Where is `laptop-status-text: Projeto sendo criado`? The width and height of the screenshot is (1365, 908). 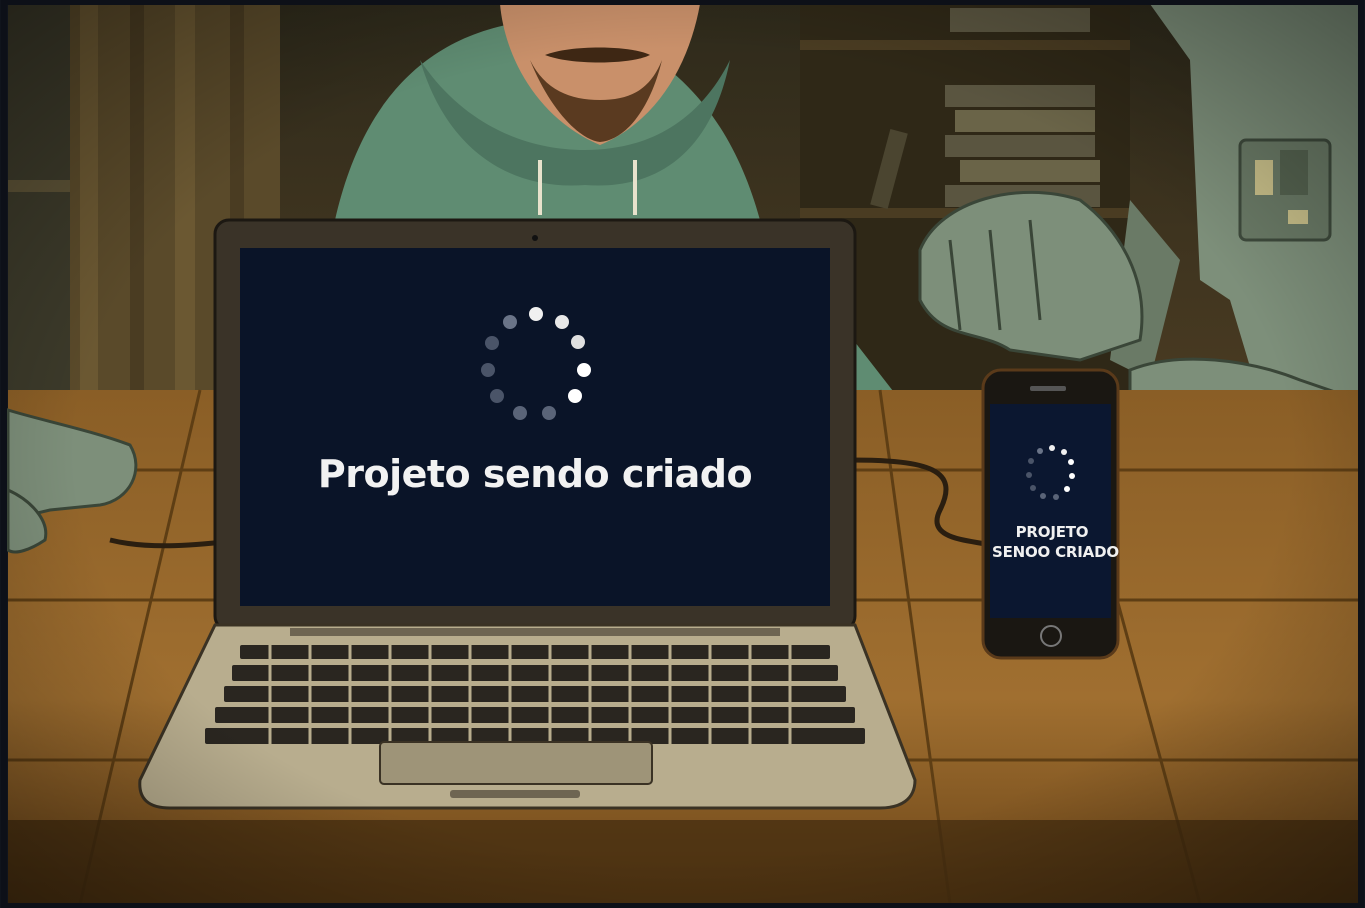
laptop-status-text: Projeto sendo criado is located at coordinates (535, 474).